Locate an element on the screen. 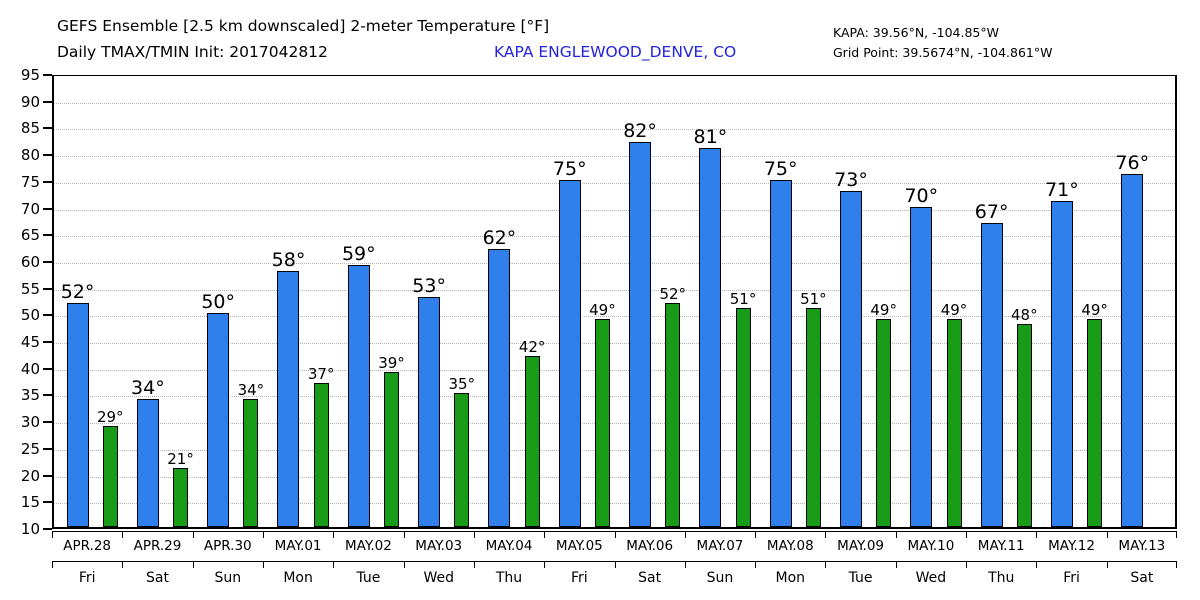  x-axis-weekday-label: Sun is located at coordinates (720, 578).